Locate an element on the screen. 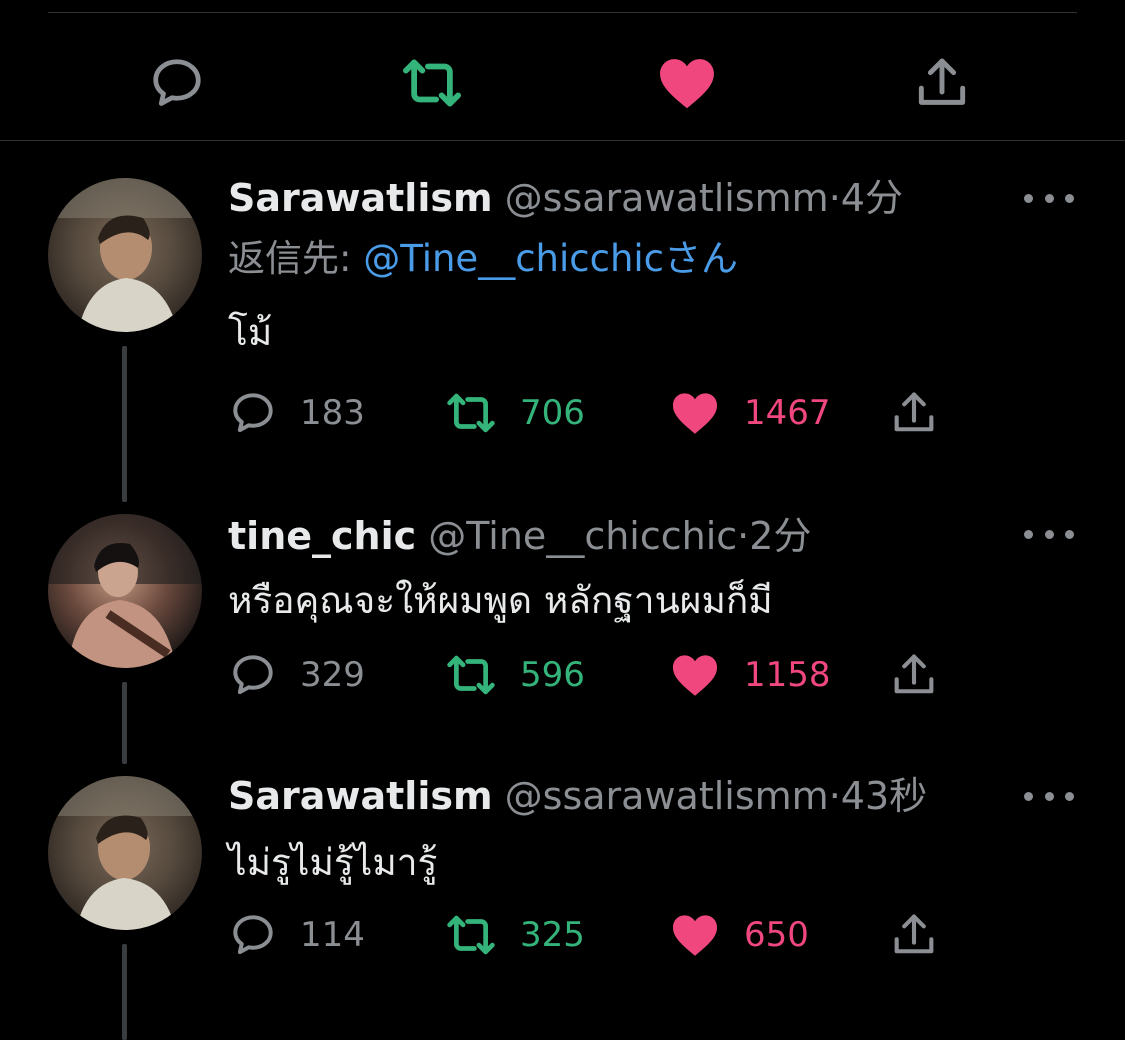  like-count: 650 is located at coordinates (776, 935).